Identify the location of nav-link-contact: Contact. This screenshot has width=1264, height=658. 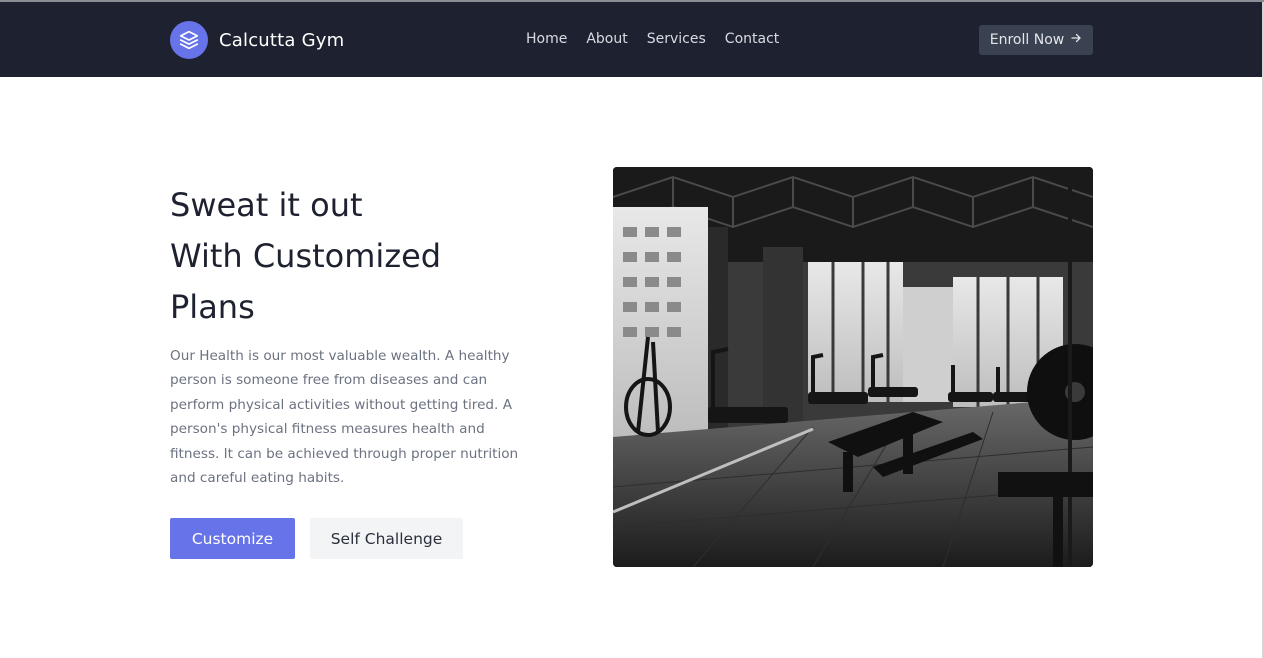
(752, 39).